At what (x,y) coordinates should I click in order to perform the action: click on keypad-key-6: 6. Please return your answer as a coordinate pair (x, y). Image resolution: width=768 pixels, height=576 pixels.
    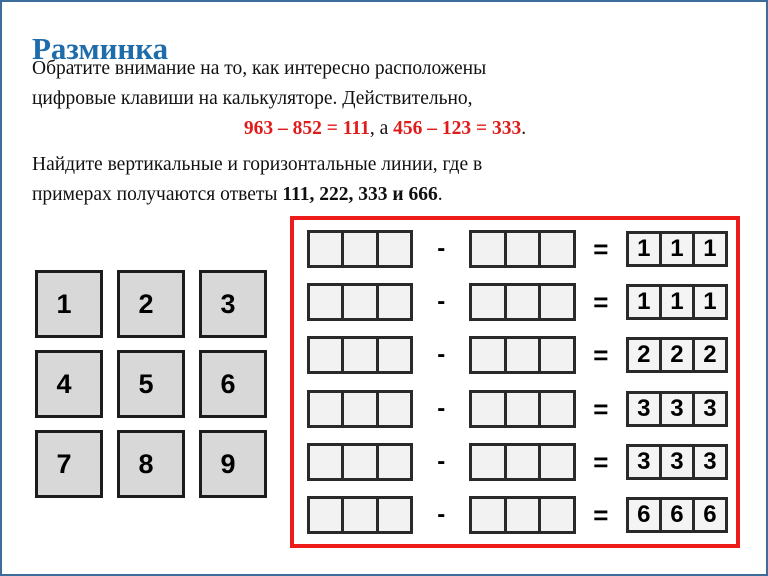
    Looking at the image, I should click on (233, 384).